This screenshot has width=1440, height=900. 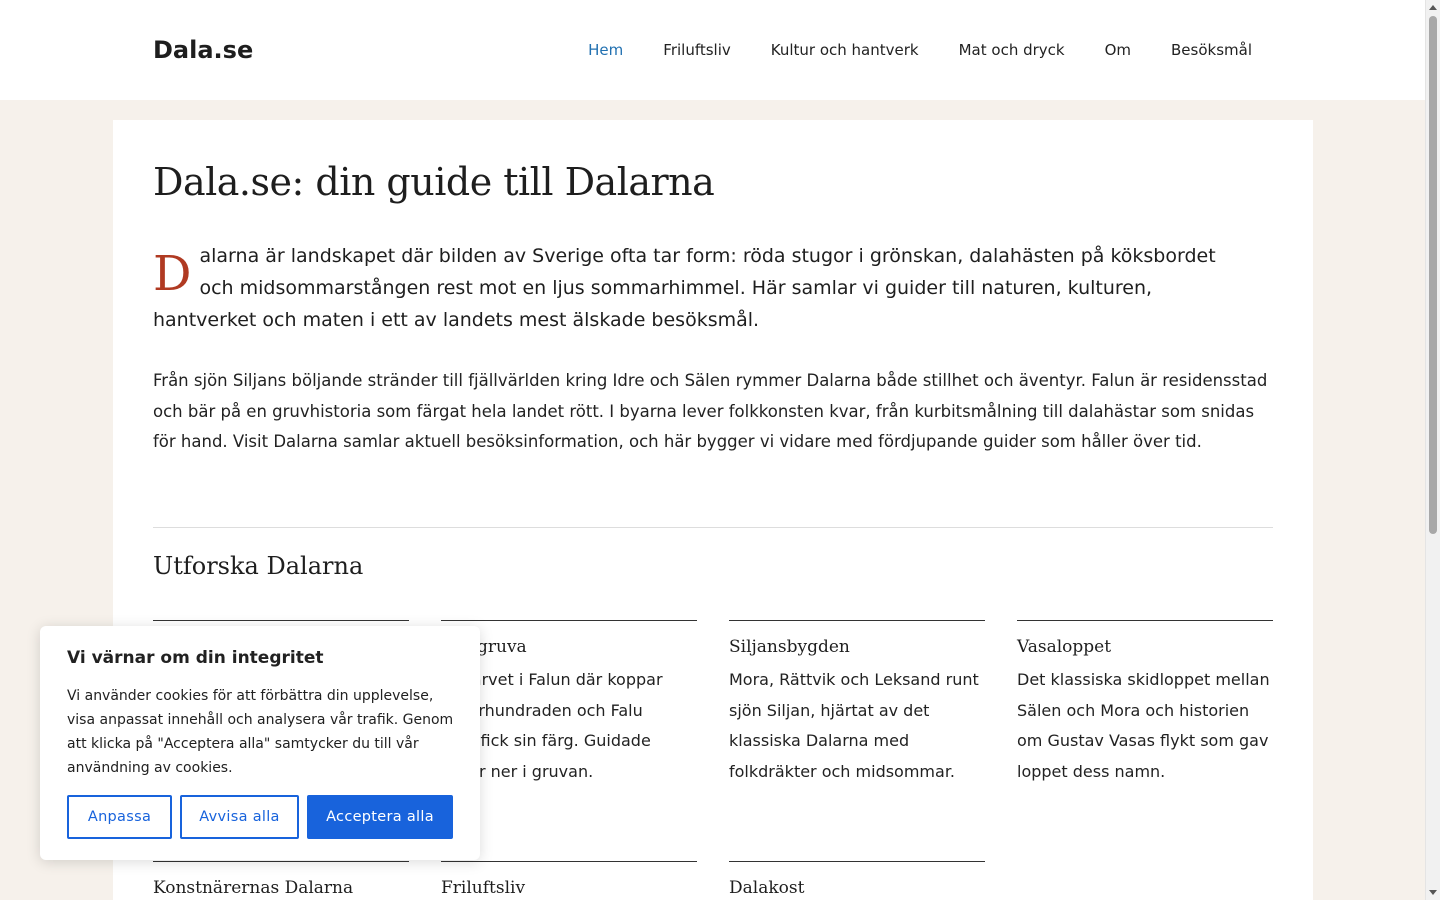 I want to click on drop-cap: D, so click(x=172, y=274).